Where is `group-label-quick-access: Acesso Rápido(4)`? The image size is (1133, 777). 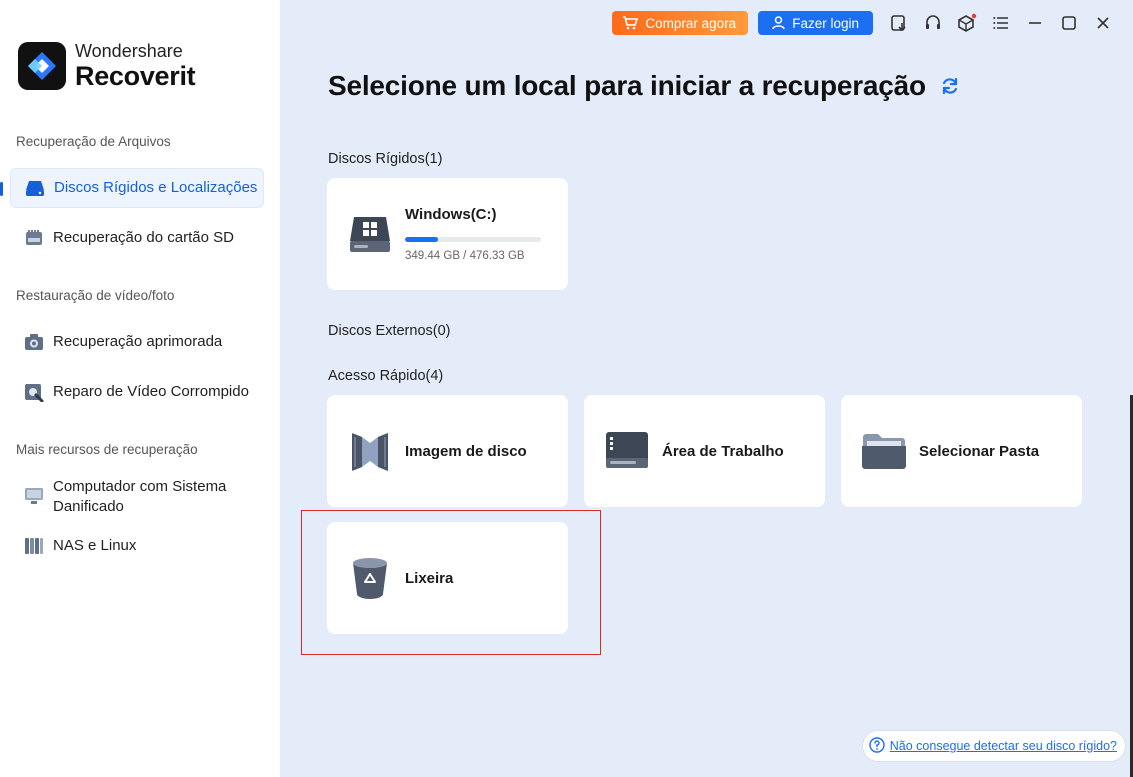 group-label-quick-access: Acesso Rápido(4) is located at coordinates (386, 376).